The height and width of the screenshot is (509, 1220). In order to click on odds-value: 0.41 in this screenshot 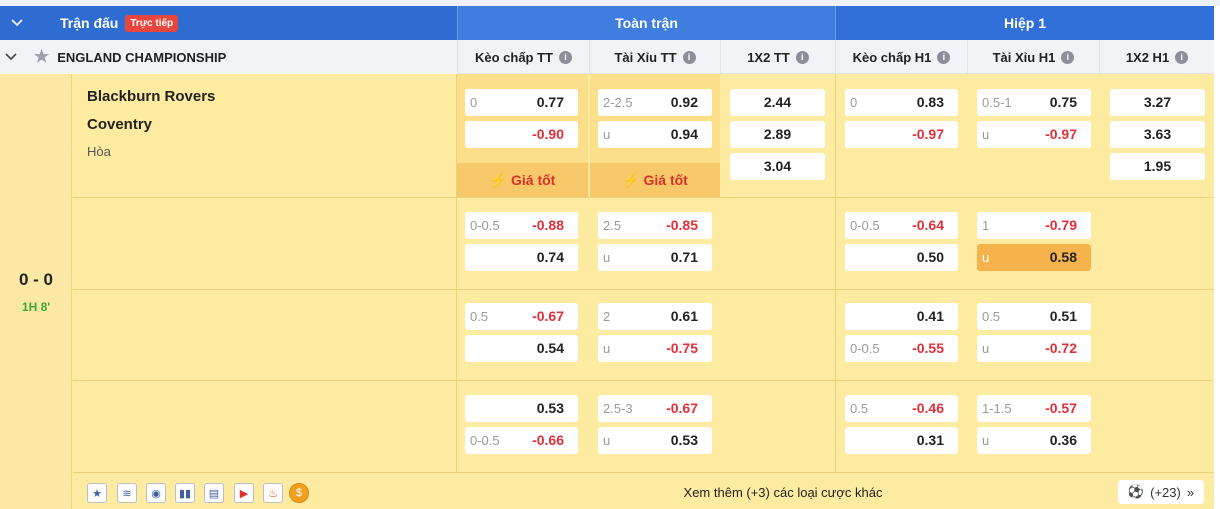, I will do `click(930, 316)`.